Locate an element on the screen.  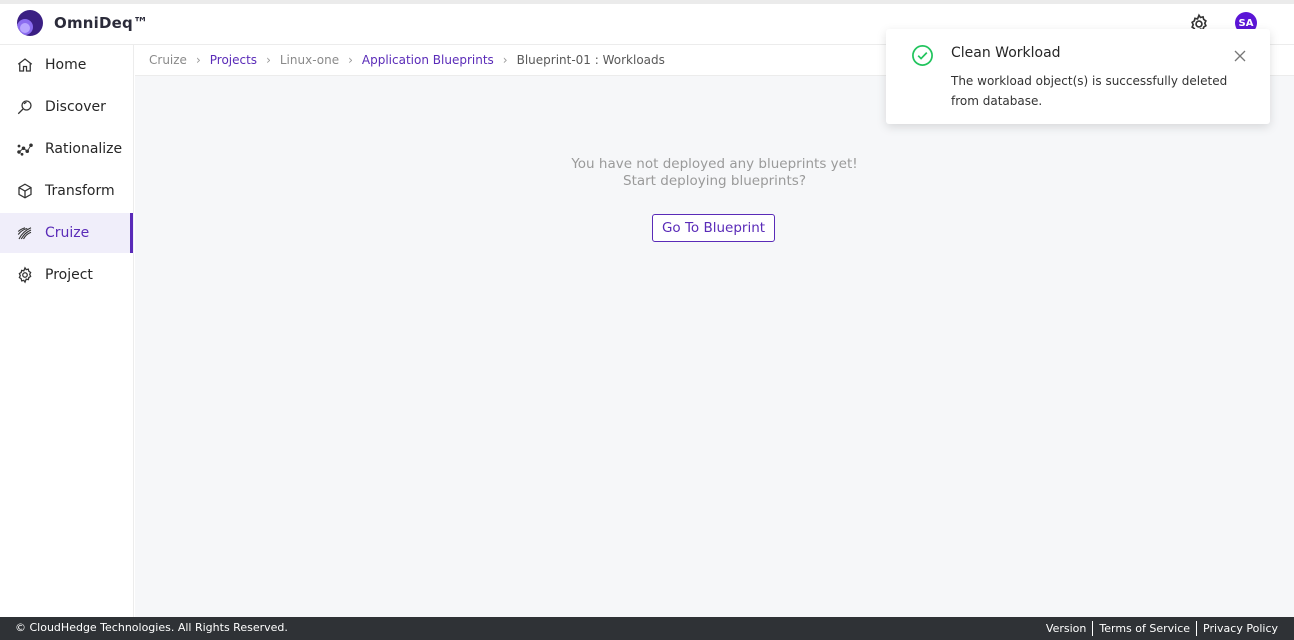
breadcrumb-projects: Projects is located at coordinates (233, 60).